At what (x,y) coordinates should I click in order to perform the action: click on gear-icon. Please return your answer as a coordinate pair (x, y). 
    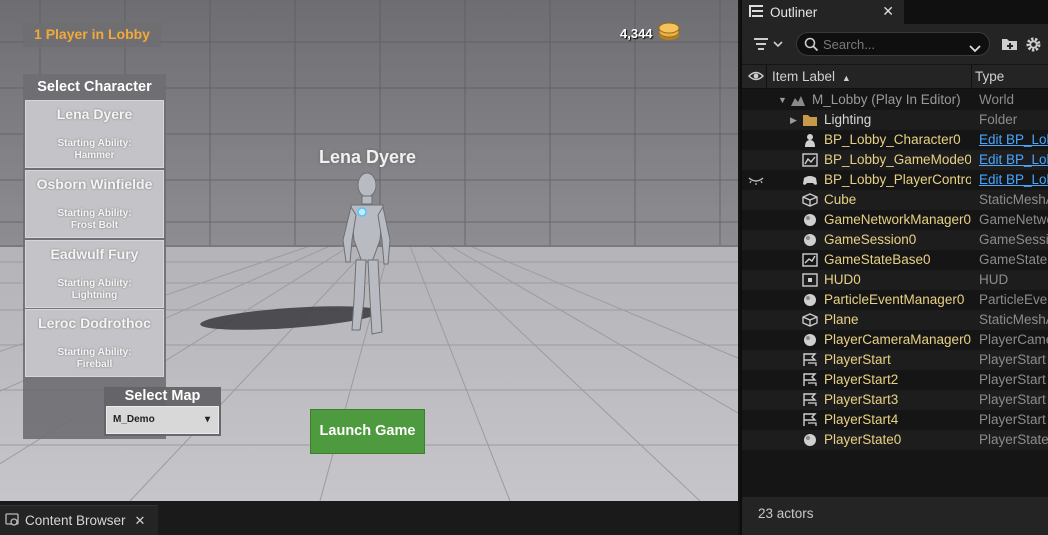
    Looking at the image, I should click on (1033, 47).